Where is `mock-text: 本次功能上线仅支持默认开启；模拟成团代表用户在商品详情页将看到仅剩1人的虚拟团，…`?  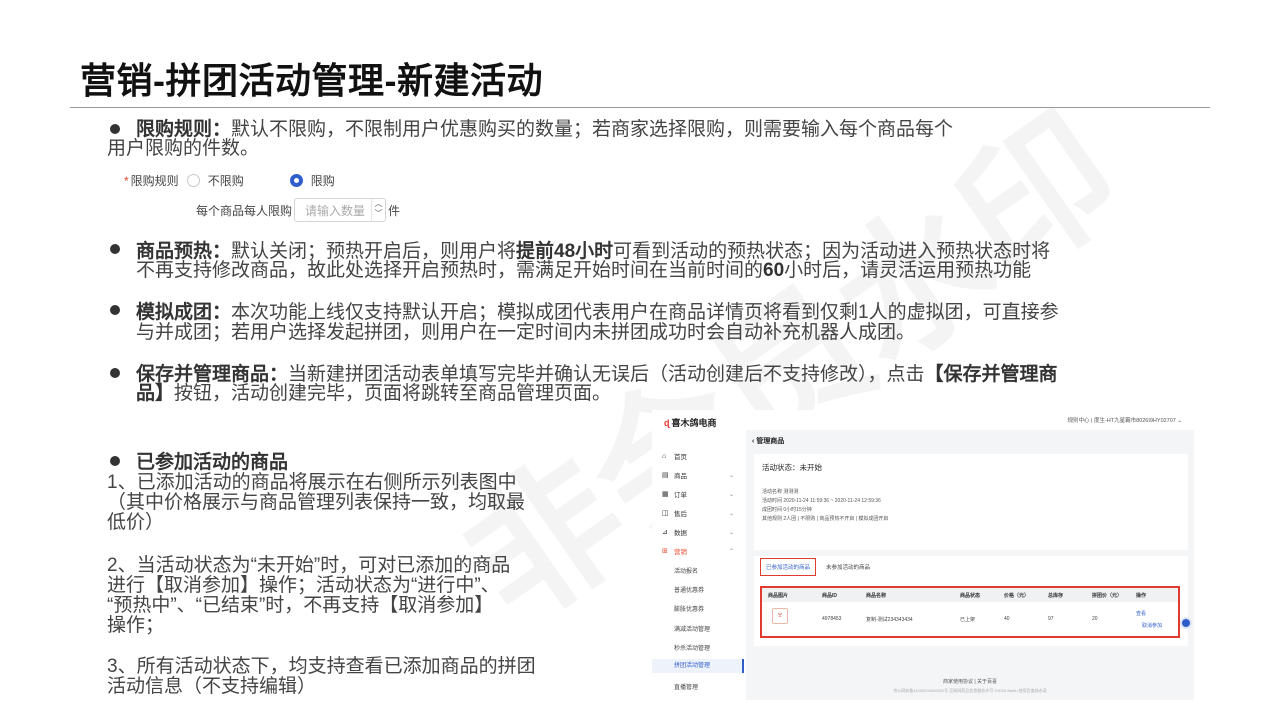
mock-text: 本次功能上线仅支持默认开启；模拟成团代表用户在商品详情页将看到仅剩1人的虚拟团，… is located at coordinates (645, 312).